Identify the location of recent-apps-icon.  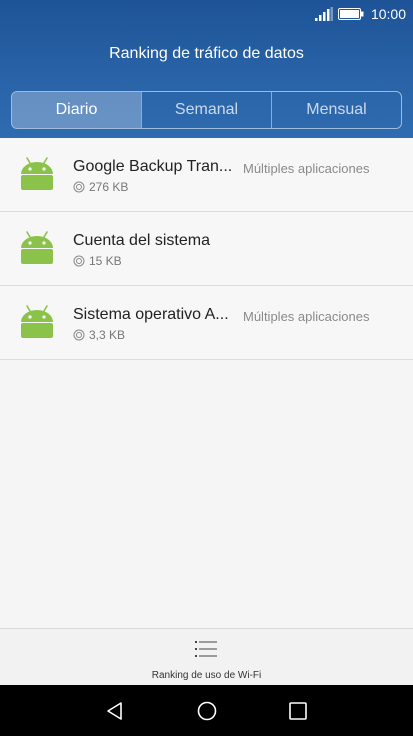
(298, 711).